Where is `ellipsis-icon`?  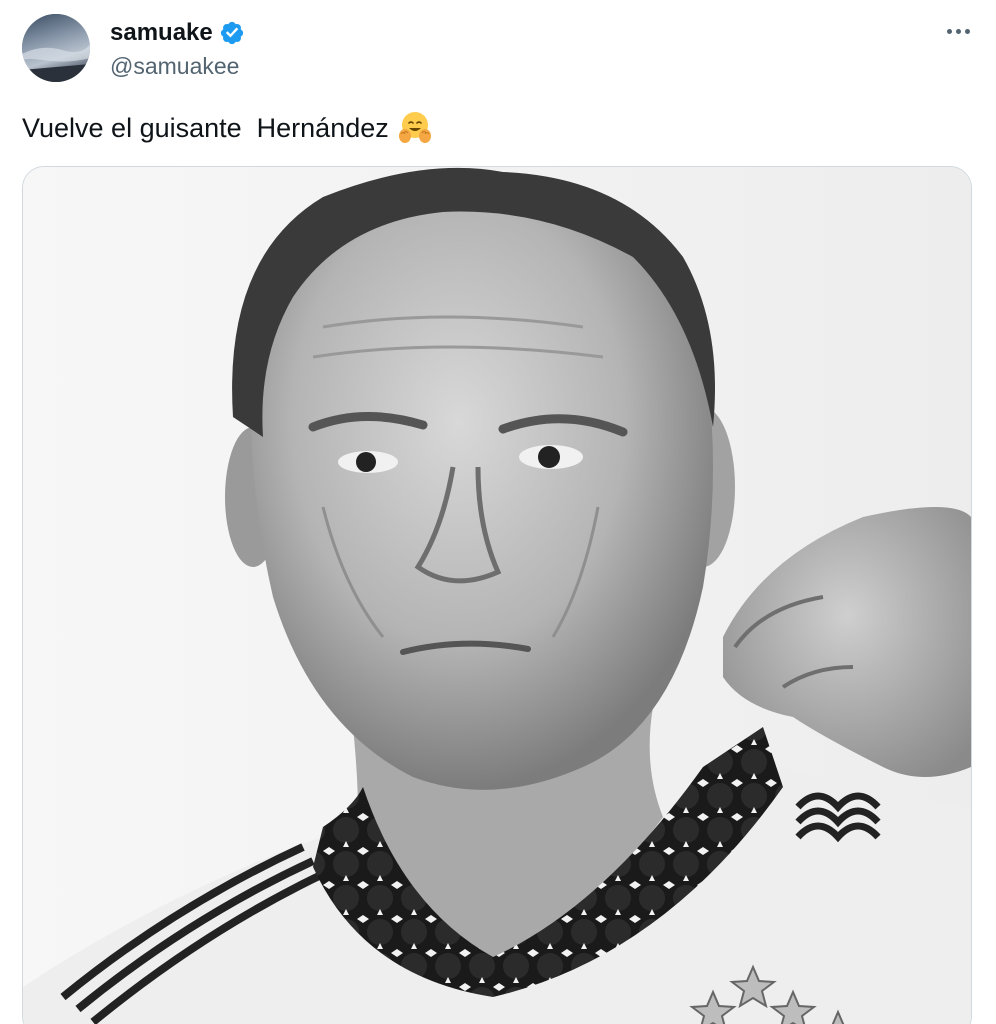 ellipsis-icon is located at coordinates (949, 31).